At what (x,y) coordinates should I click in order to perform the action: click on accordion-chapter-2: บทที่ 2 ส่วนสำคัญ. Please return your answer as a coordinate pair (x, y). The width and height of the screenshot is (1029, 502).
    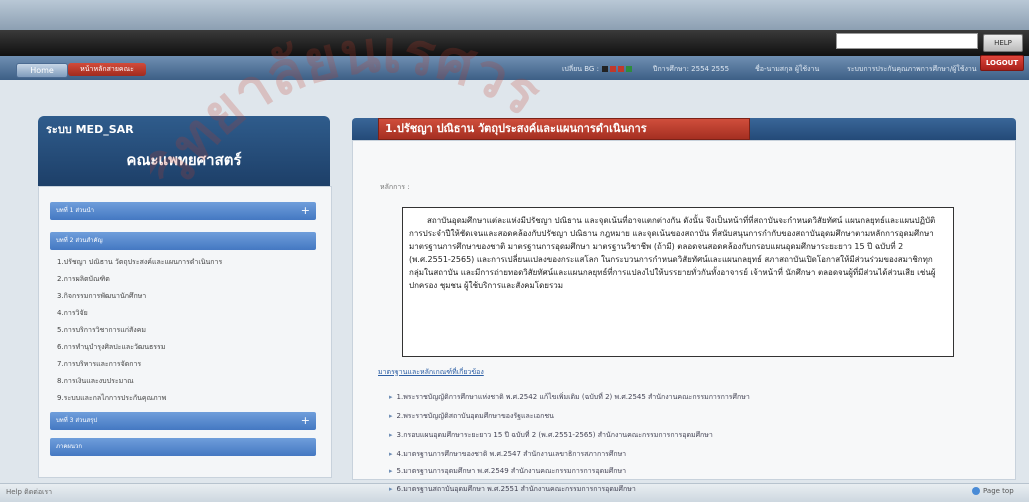
    Looking at the image, I should click on (183, 241).